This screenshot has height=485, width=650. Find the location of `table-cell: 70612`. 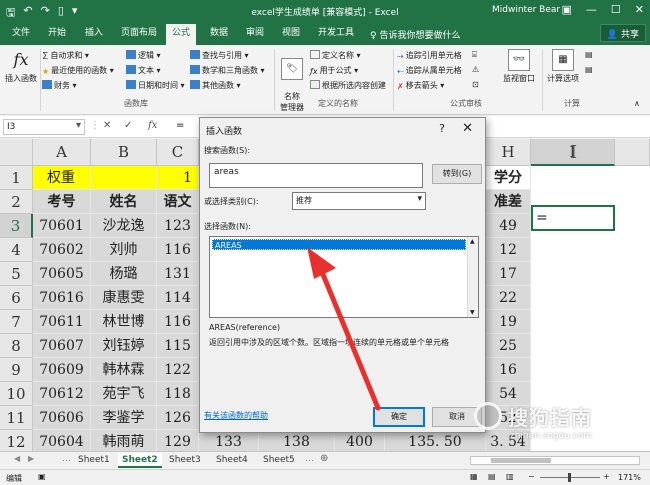

table-cell: 70612 is located at coordinates (62, 394).